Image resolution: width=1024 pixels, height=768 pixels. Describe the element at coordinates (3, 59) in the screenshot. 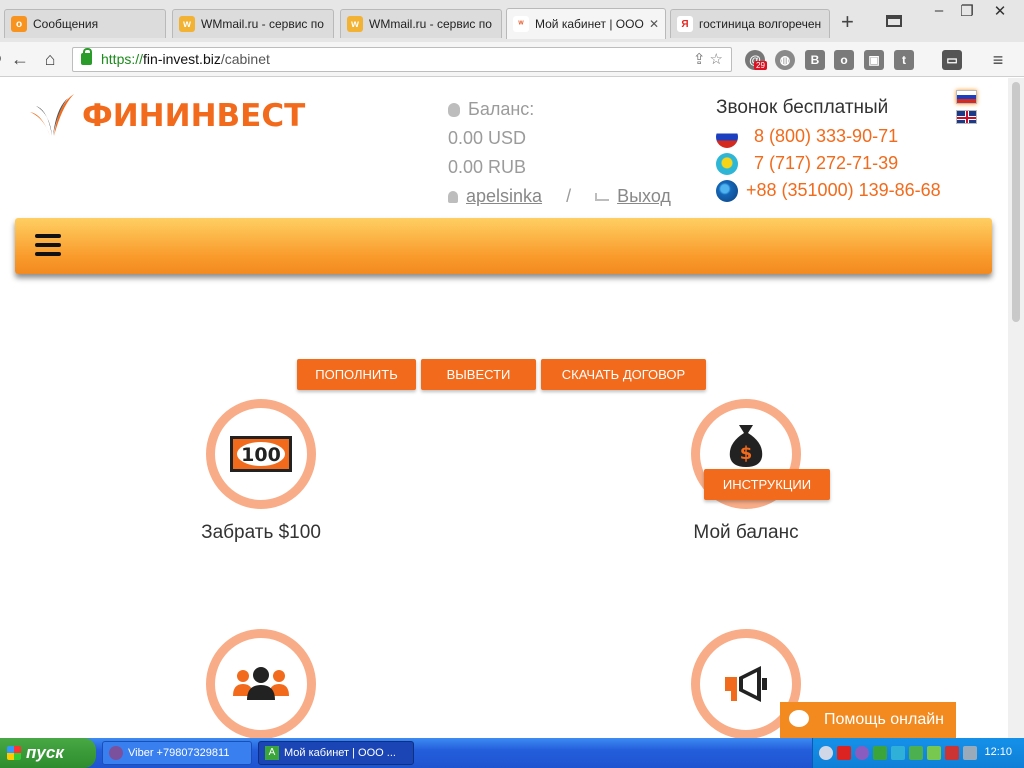

I see `reload-icon: ↻` at that location.